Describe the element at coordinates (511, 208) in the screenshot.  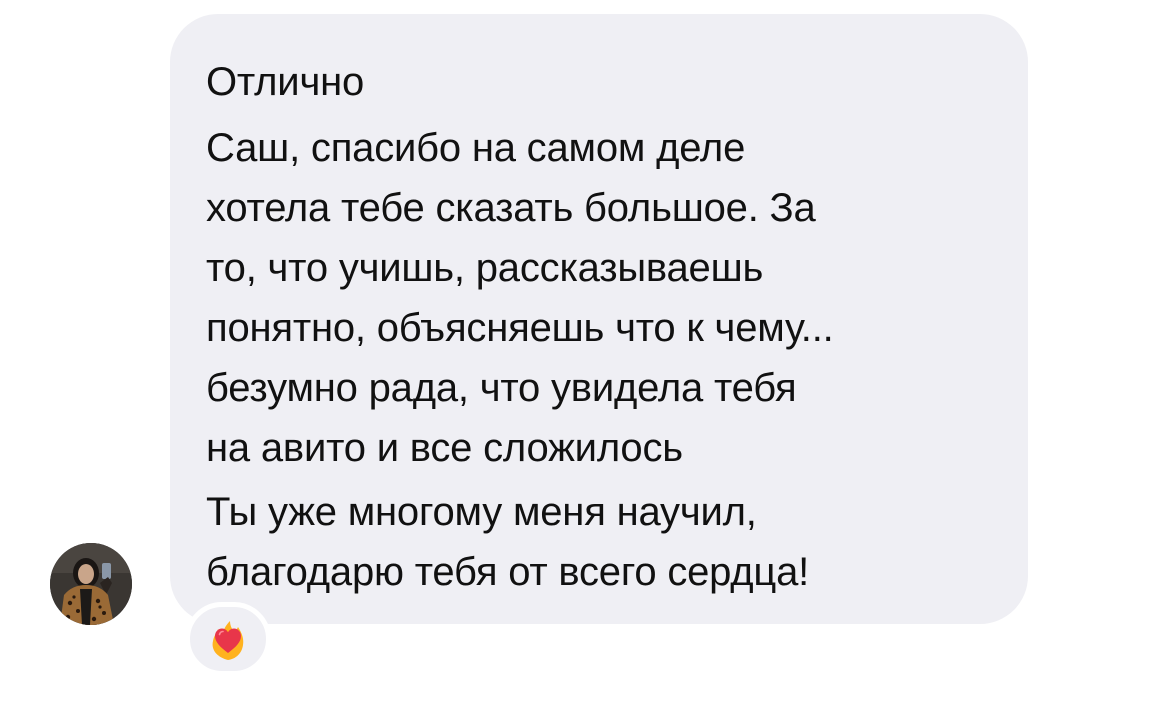
I see `message-line: хотела тебе сказать большое. За` at that location.